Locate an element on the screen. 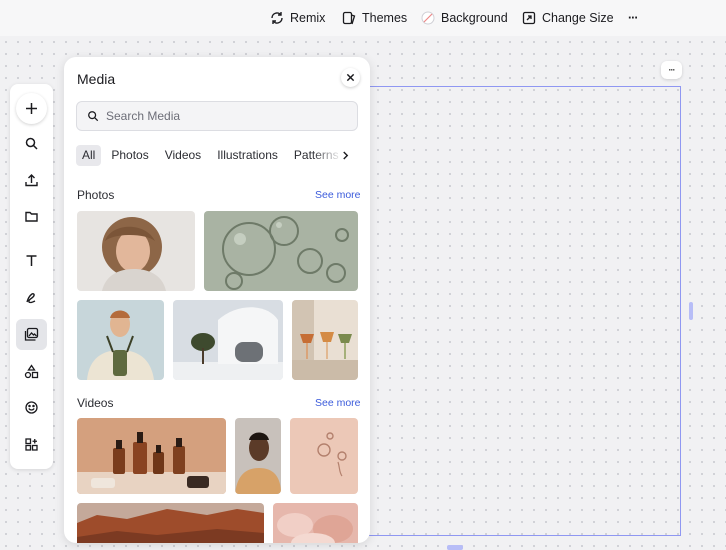 The height and width of the screenshot is (550, 726). video-man-image is located at coordinates (258, 456).